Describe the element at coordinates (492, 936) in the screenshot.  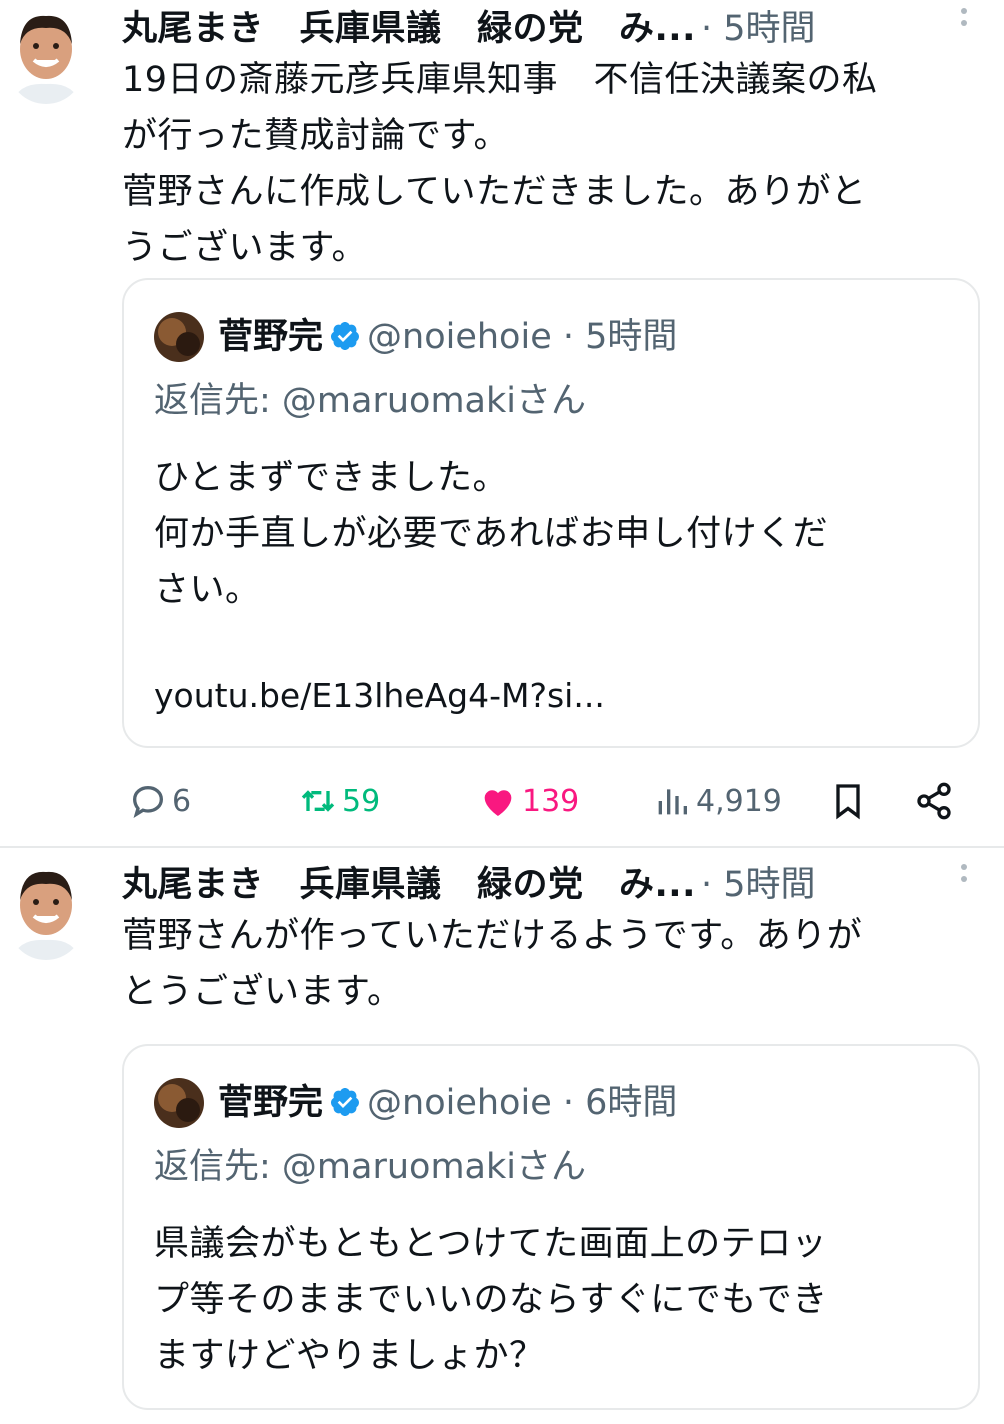
I see `post-text-line: 菅野さんが作っていただけるようです。ありが` at that location.